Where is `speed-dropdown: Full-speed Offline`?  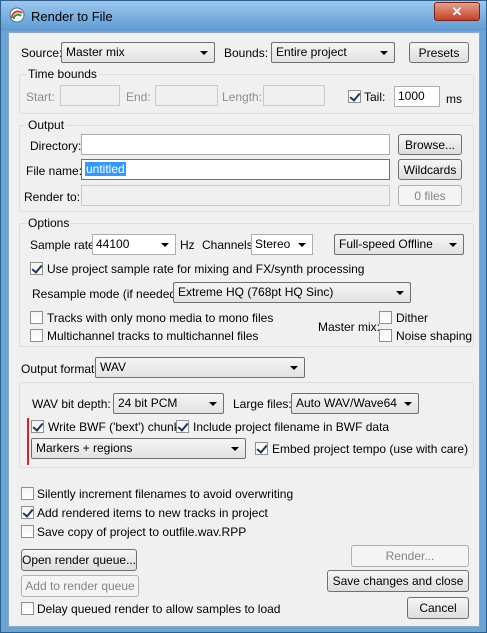
speed-dropdown: Full-speed Offline is located at coordinates (399, 244).